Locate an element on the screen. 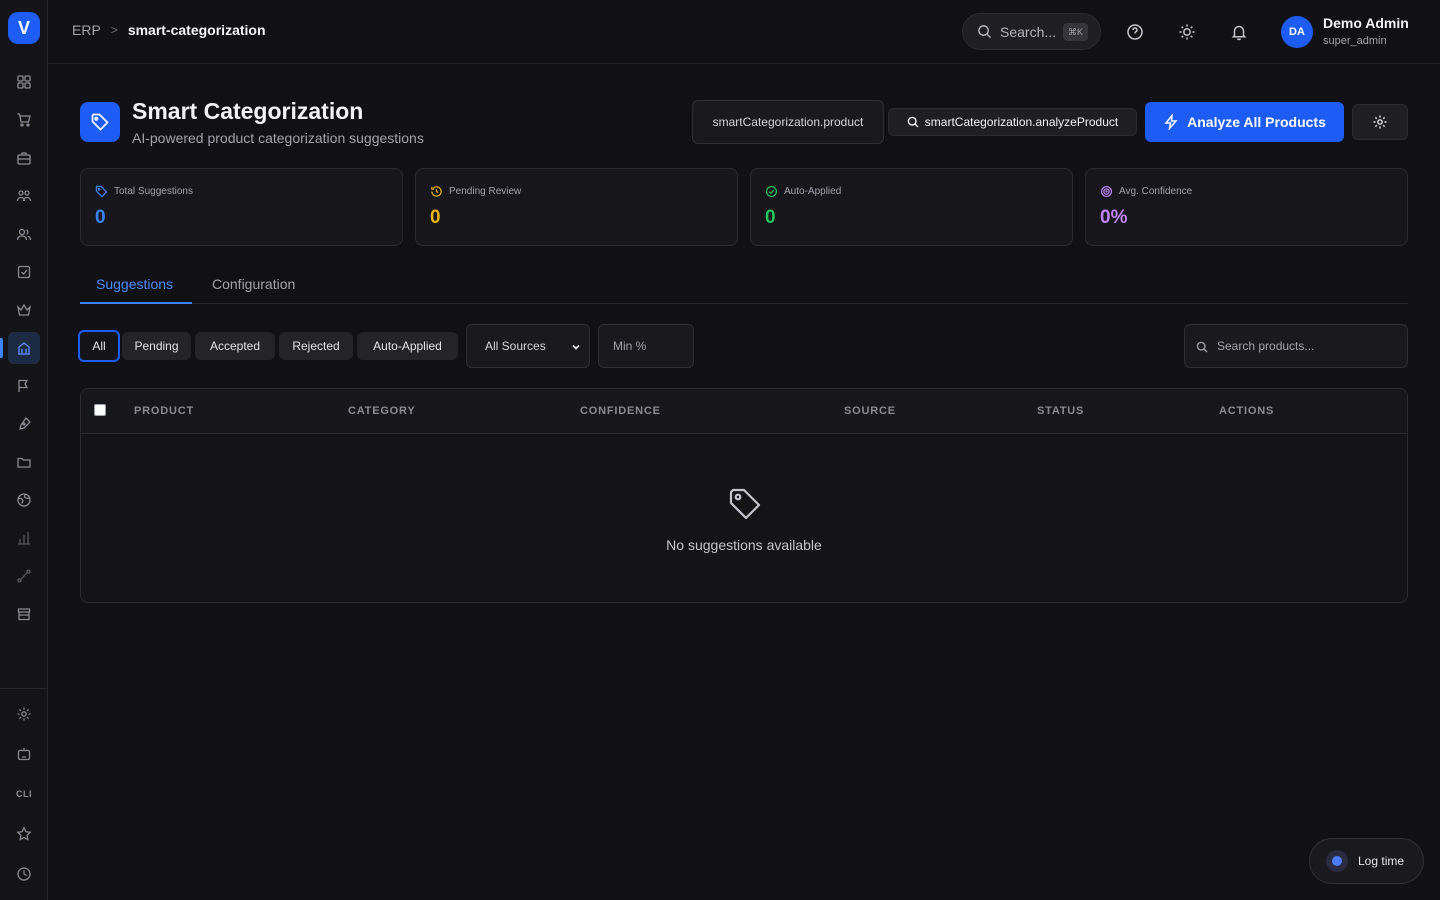 The height and width of the screenshot is (900, 1440). column-header-category: CATEGORY is located at coordinates (382, 411).